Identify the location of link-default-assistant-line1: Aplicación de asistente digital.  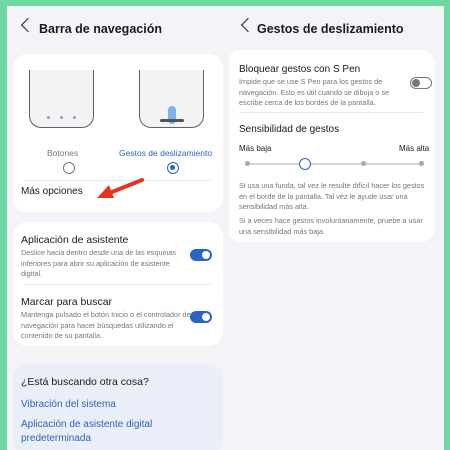
(86, 425).